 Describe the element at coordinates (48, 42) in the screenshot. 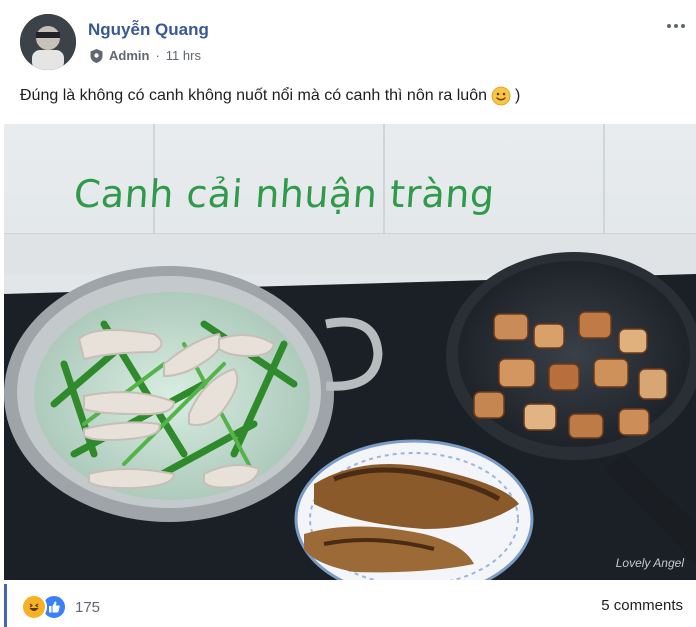

I see `author-avatar` at that location.